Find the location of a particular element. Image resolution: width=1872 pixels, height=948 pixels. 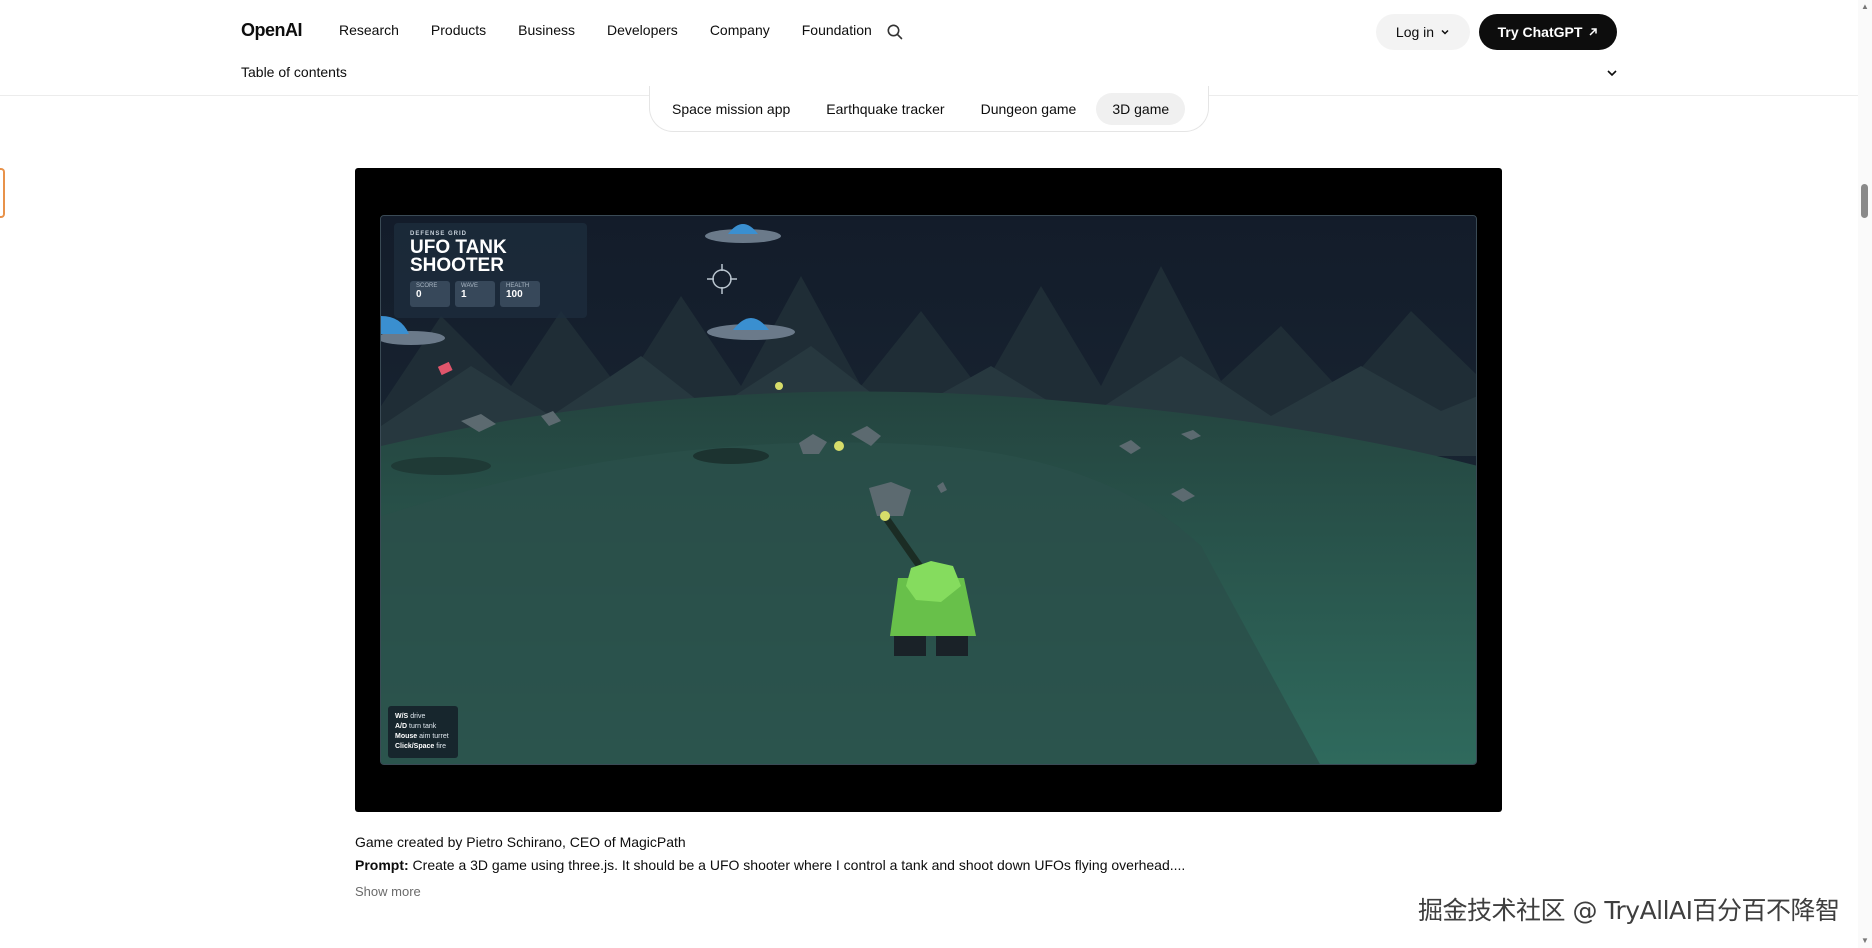

hud-title-line2: SHOOTER is located at coordinates (457, 265).